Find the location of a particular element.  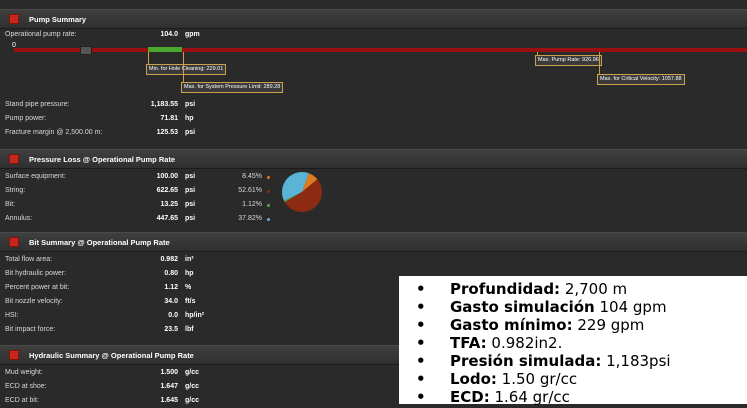

summary-item-label: Lodo: is located at coordinates (473, 379).